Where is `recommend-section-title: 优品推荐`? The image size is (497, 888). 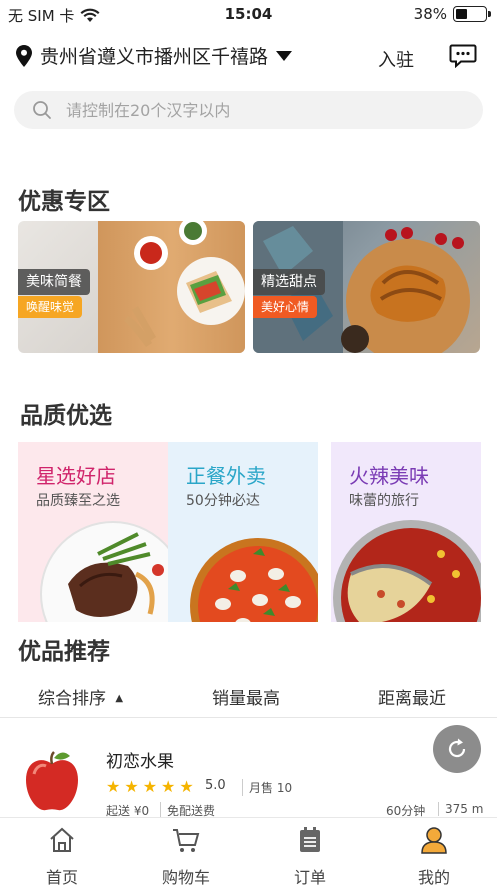 recommend-section-title: 优品推荐 is located at coordinates (64, 652).